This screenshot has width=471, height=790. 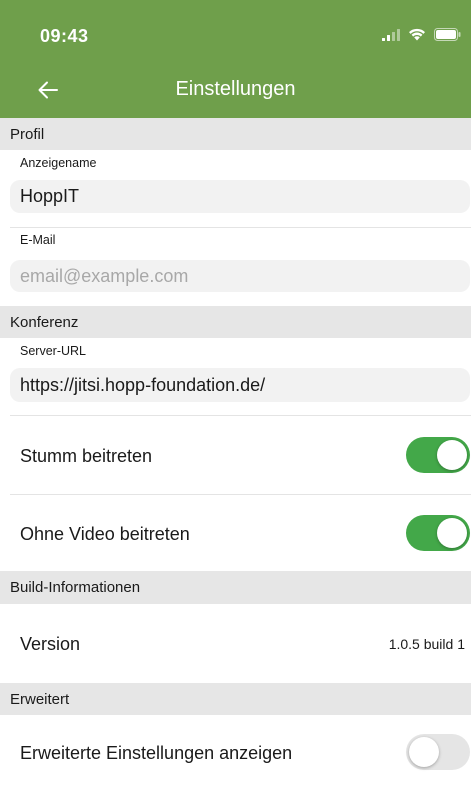 What do you see at coordinates (38, 240) in the screenshot?
I see `email-label: E-Mail` at bounding box center [38, 240].